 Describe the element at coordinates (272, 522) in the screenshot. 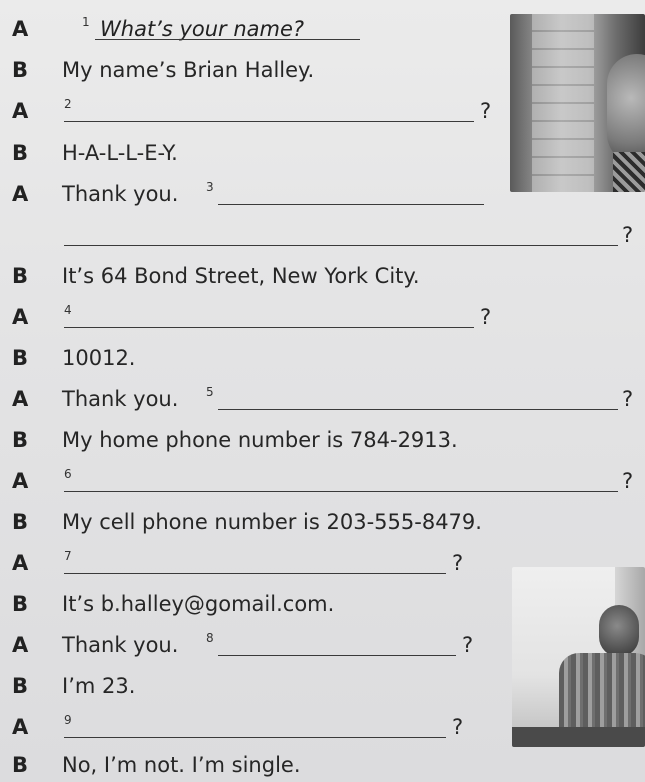

I see `dialogue-text: My cell phone number is 203-555-8479.` at that location.